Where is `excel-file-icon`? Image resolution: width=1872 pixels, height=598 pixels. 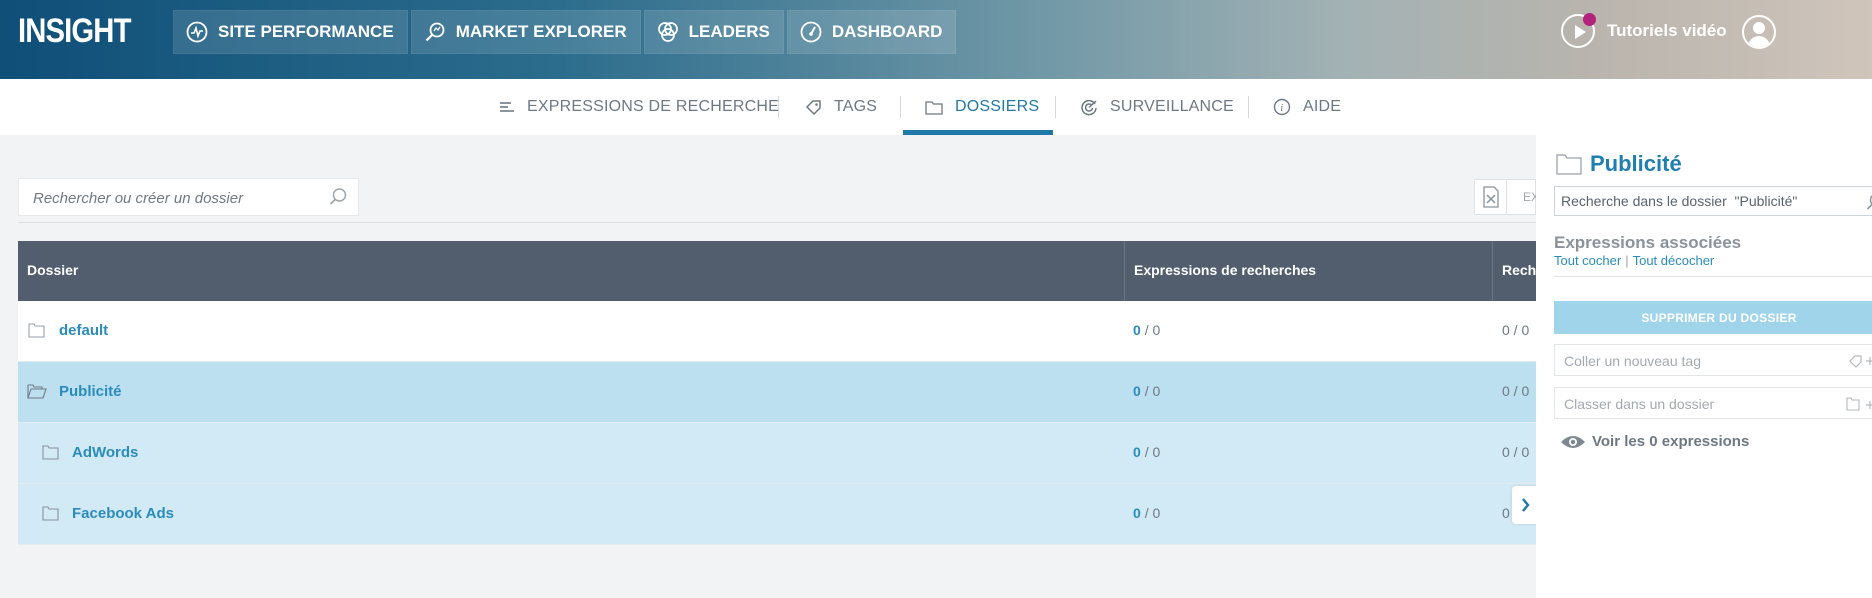
excel-file-icon is located at coordinates (1491, 197).